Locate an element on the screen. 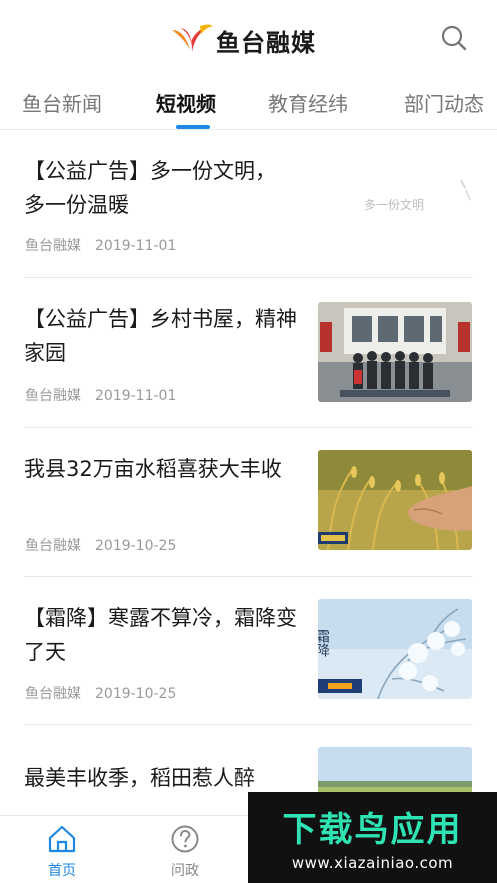 This screenshot has height=883, width=497. thumbnail-overlay-text: 霜降 is located at coordinates (324, 643).